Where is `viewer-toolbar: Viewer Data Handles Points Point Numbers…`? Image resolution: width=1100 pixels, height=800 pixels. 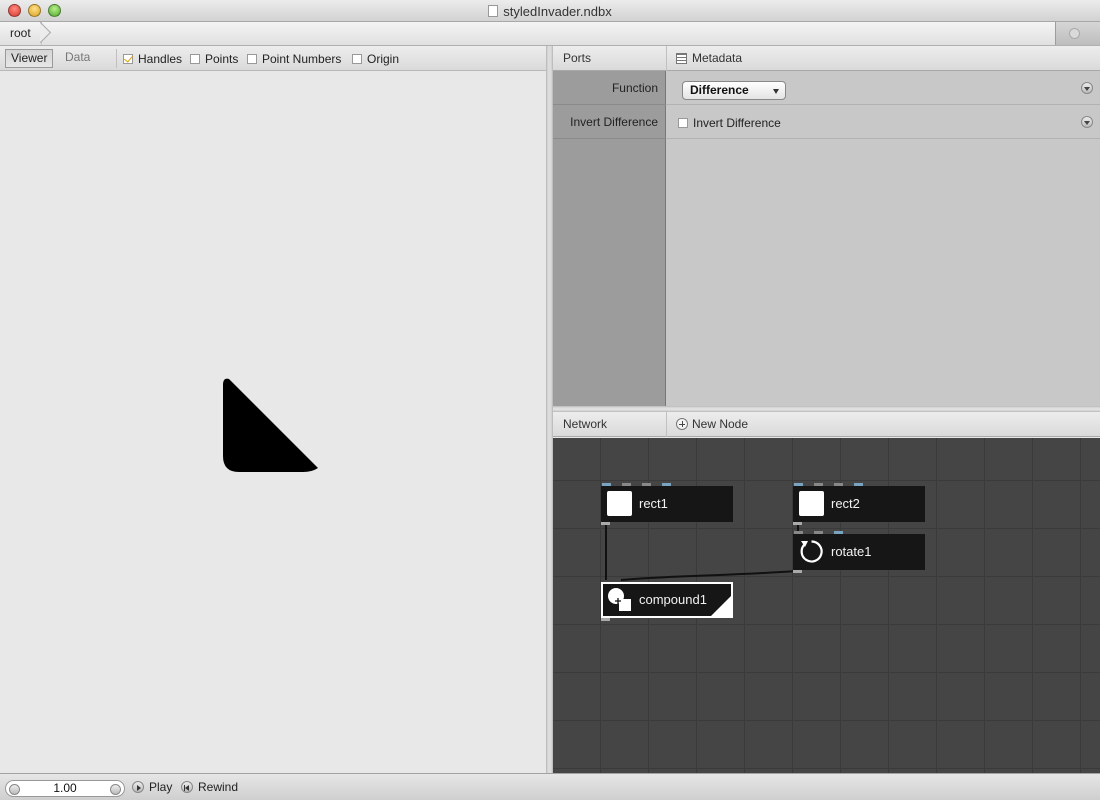 viewer-toolbar: Viewer Data Handles Points Point Numbers… is located at coordinates (273, 58).